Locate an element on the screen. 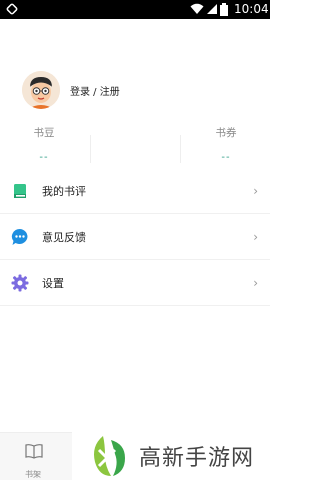  tab-bookshelf: 书架 is located at coordinates (36, 456).